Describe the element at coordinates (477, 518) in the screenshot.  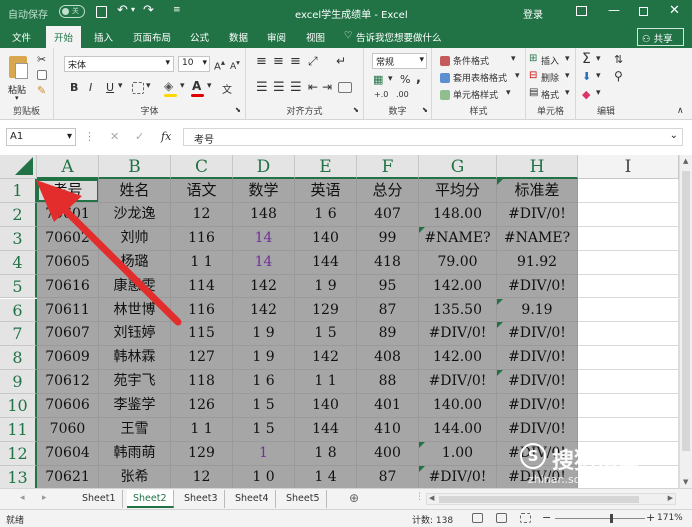
I see `normal-view-icon` at that location.